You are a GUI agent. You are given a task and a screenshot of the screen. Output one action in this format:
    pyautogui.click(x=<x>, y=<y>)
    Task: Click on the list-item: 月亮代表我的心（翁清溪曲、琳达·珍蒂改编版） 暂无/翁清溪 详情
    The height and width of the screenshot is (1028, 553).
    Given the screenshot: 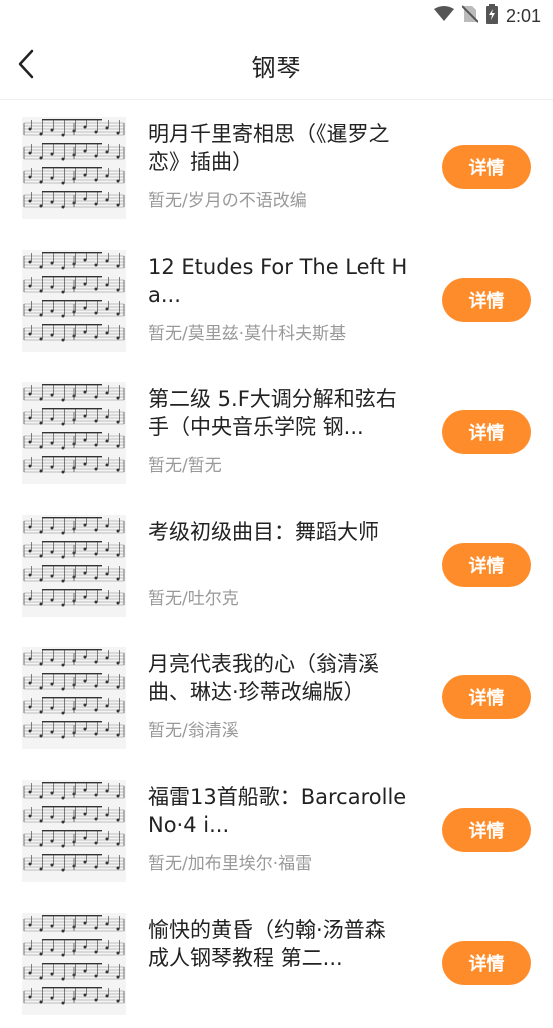 What is the action you would take?
    pyautogui.click(x=276, y=696)
    